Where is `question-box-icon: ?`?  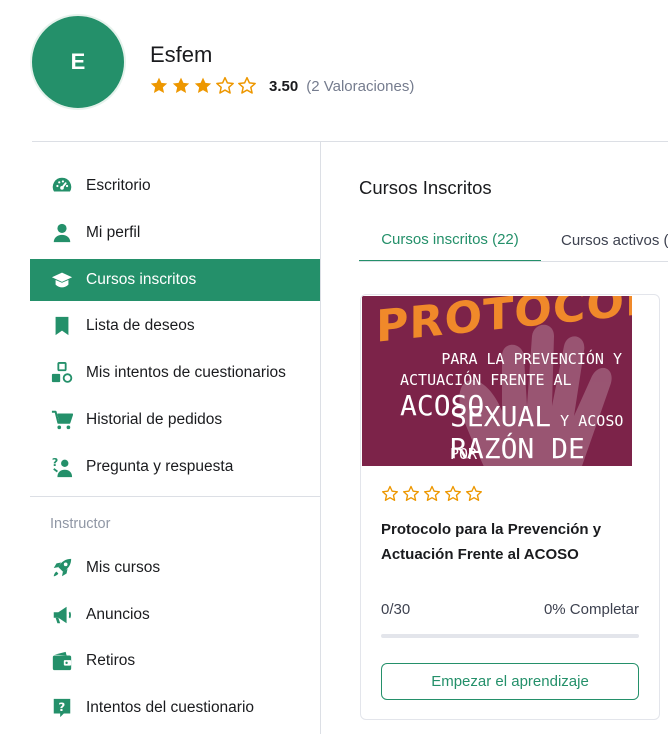
question-box-icon: ? is located at coordinates (62, 708).